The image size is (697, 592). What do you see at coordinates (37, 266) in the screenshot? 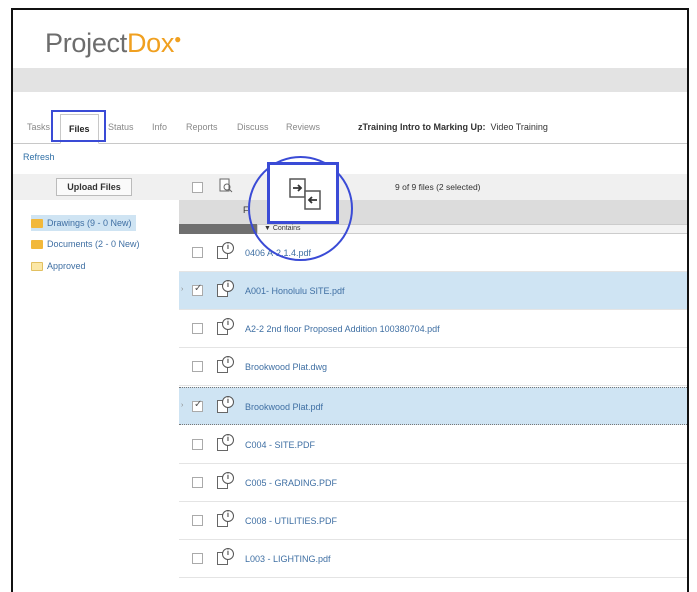
I see `folder-open-icon` at bounding box center [37, 266].